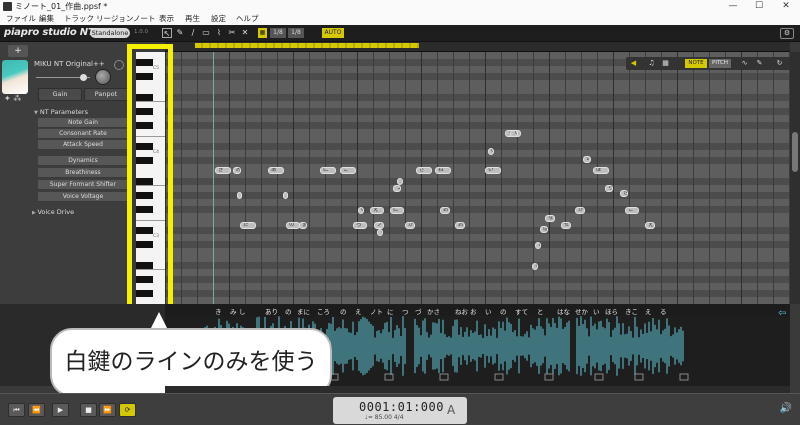  What do you see at coordinates (60, 94) in the screenshot?
I see `gain-button: Gain` at bounding box center [60, 94].